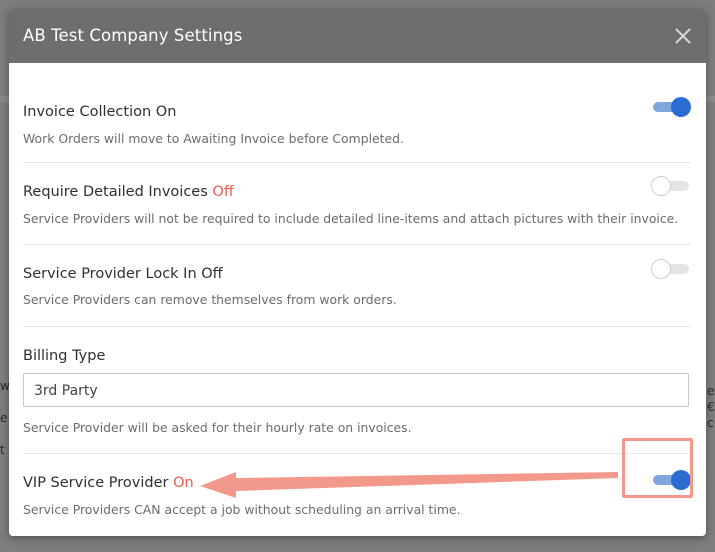  What do you see at coordinates (657, 468) in the screenshot?
I see `annotation-highlight-box` at bounding box center [657, 468].